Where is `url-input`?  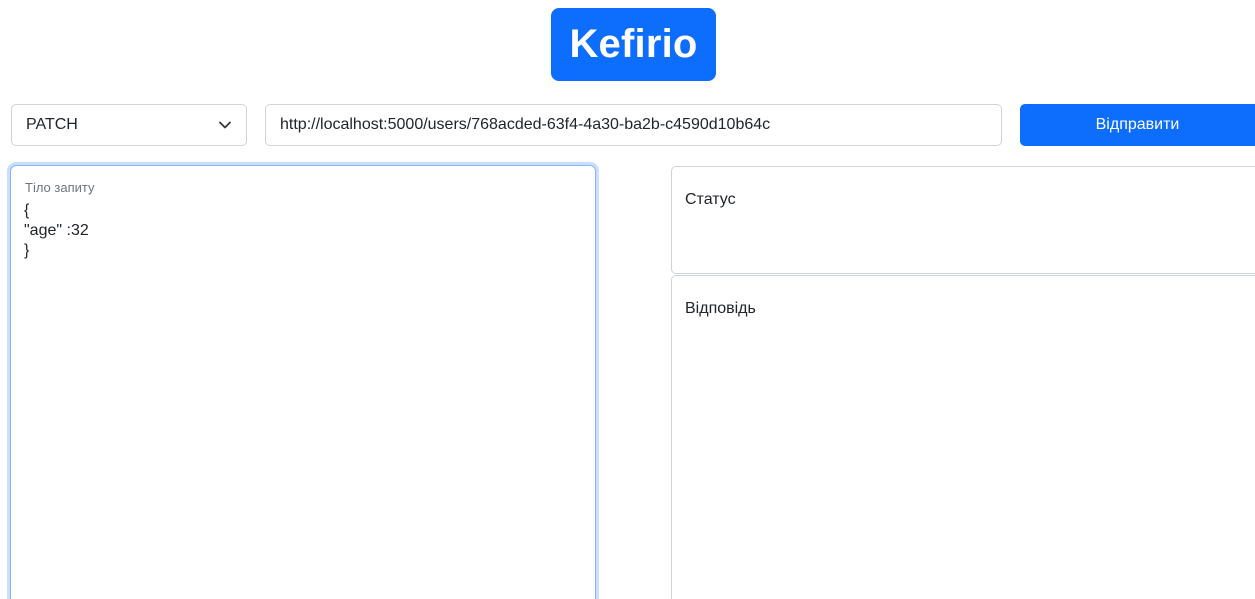 url-input is located at coordinates (633, 125).